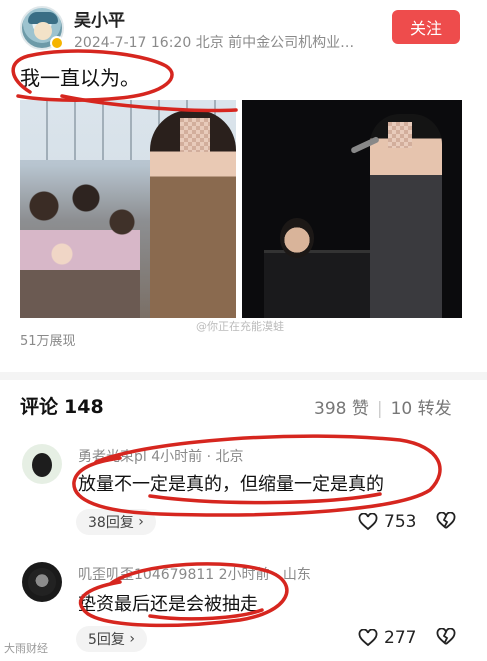 The image size is (487, 661). I want to click on replies-button: 38回复 ›, so click(116, 522).